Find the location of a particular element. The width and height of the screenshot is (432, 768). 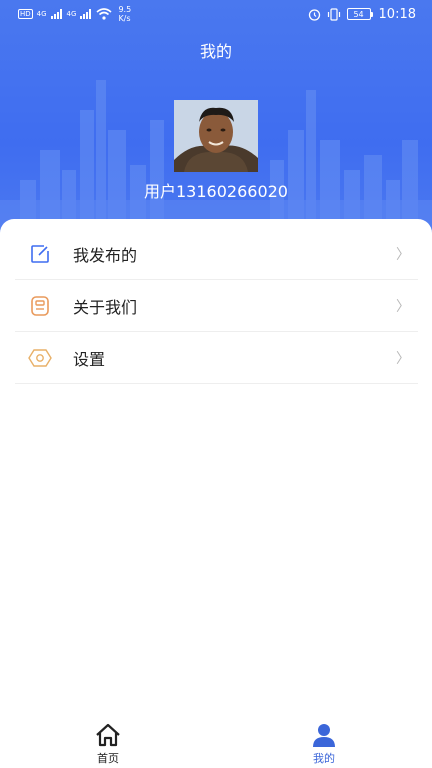

hd-badge: HD is located at coordinates (25, 14).